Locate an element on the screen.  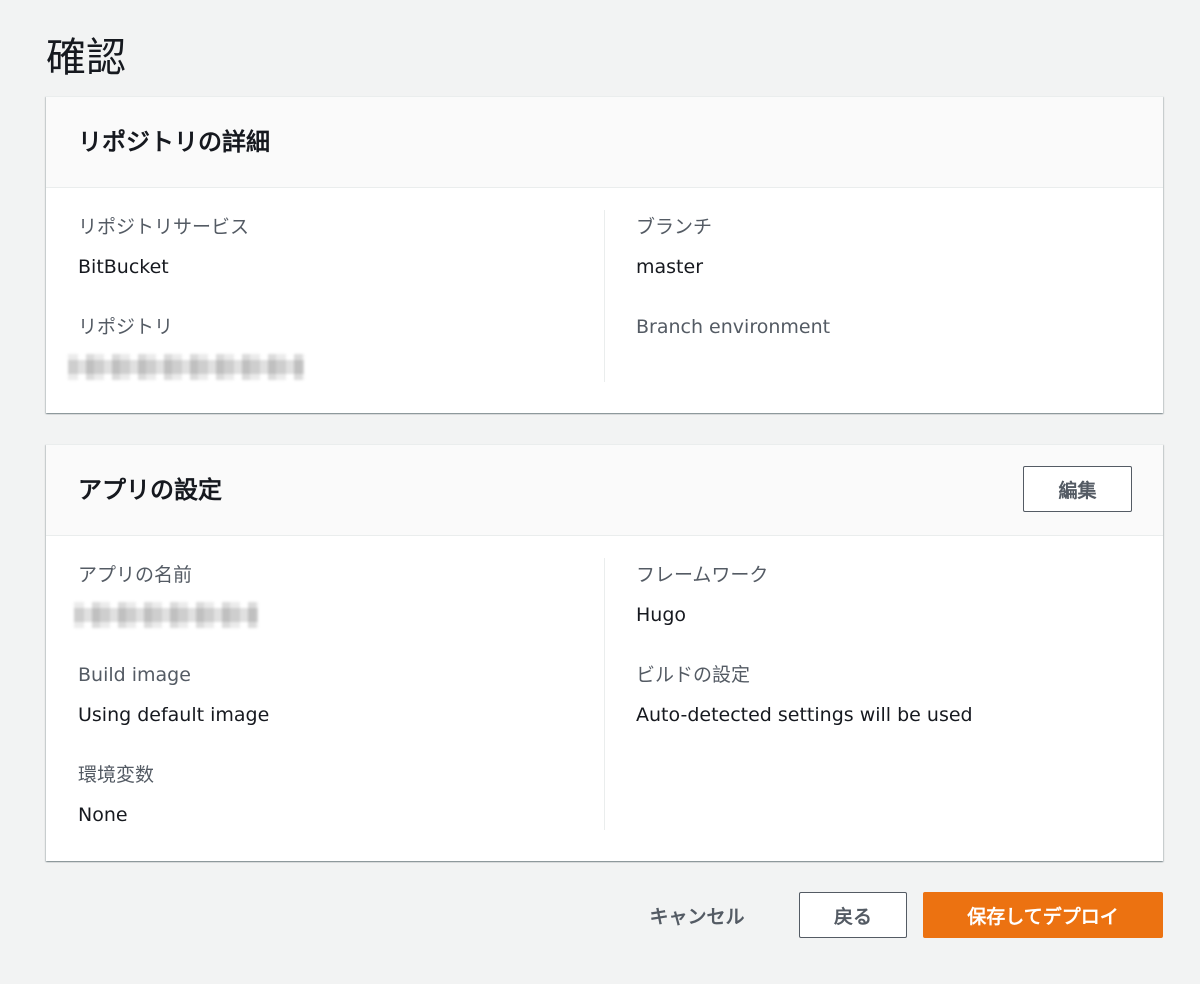
repository-service-field: リポジトリサービス BitBucket is located at coordinates (163, 247).